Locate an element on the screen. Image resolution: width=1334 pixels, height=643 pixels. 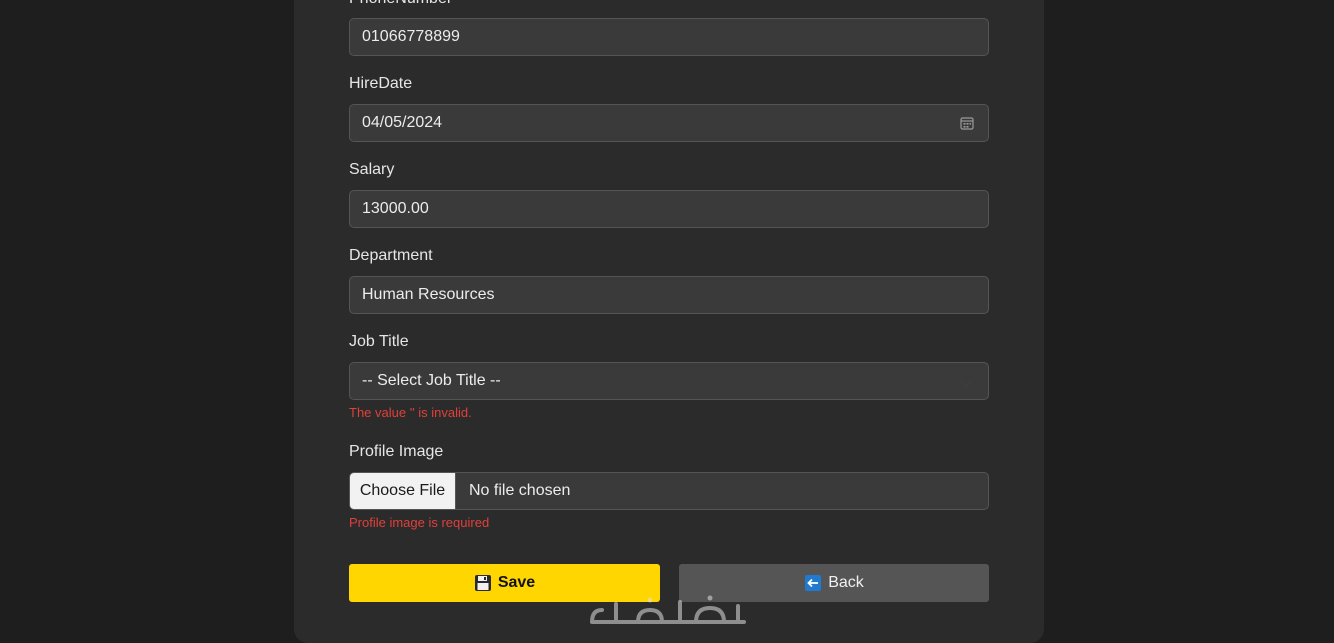
job-title-error: The value '' is invalid. is located at coordinates (410, 412).